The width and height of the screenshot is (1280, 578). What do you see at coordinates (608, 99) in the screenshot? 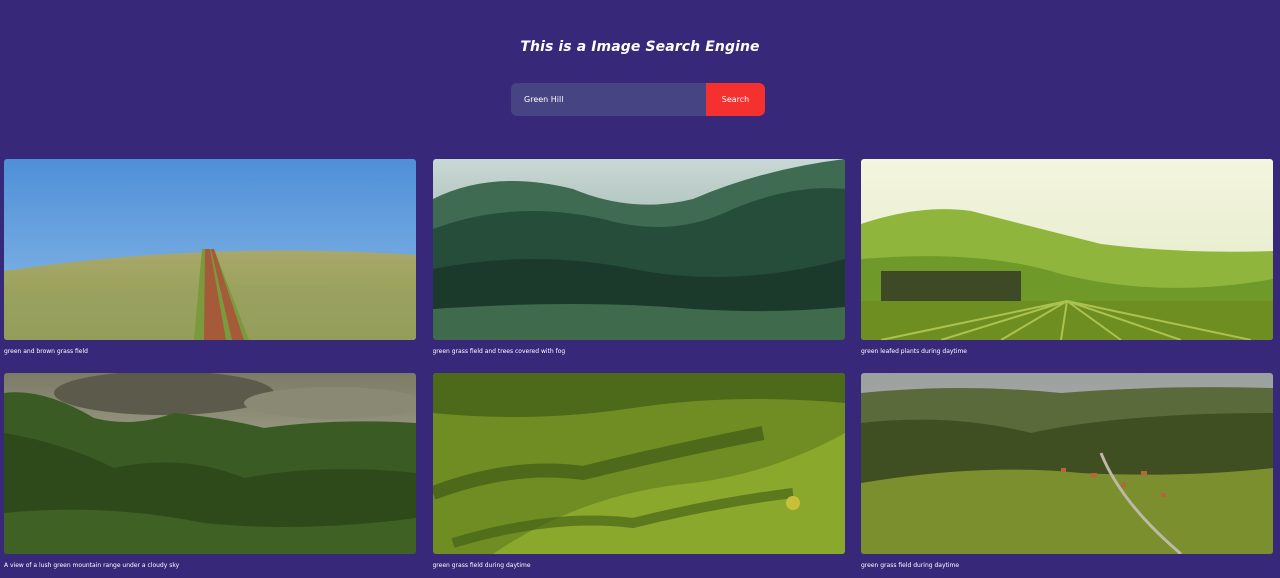
I see `search-input` at bounding box center [608, 99].